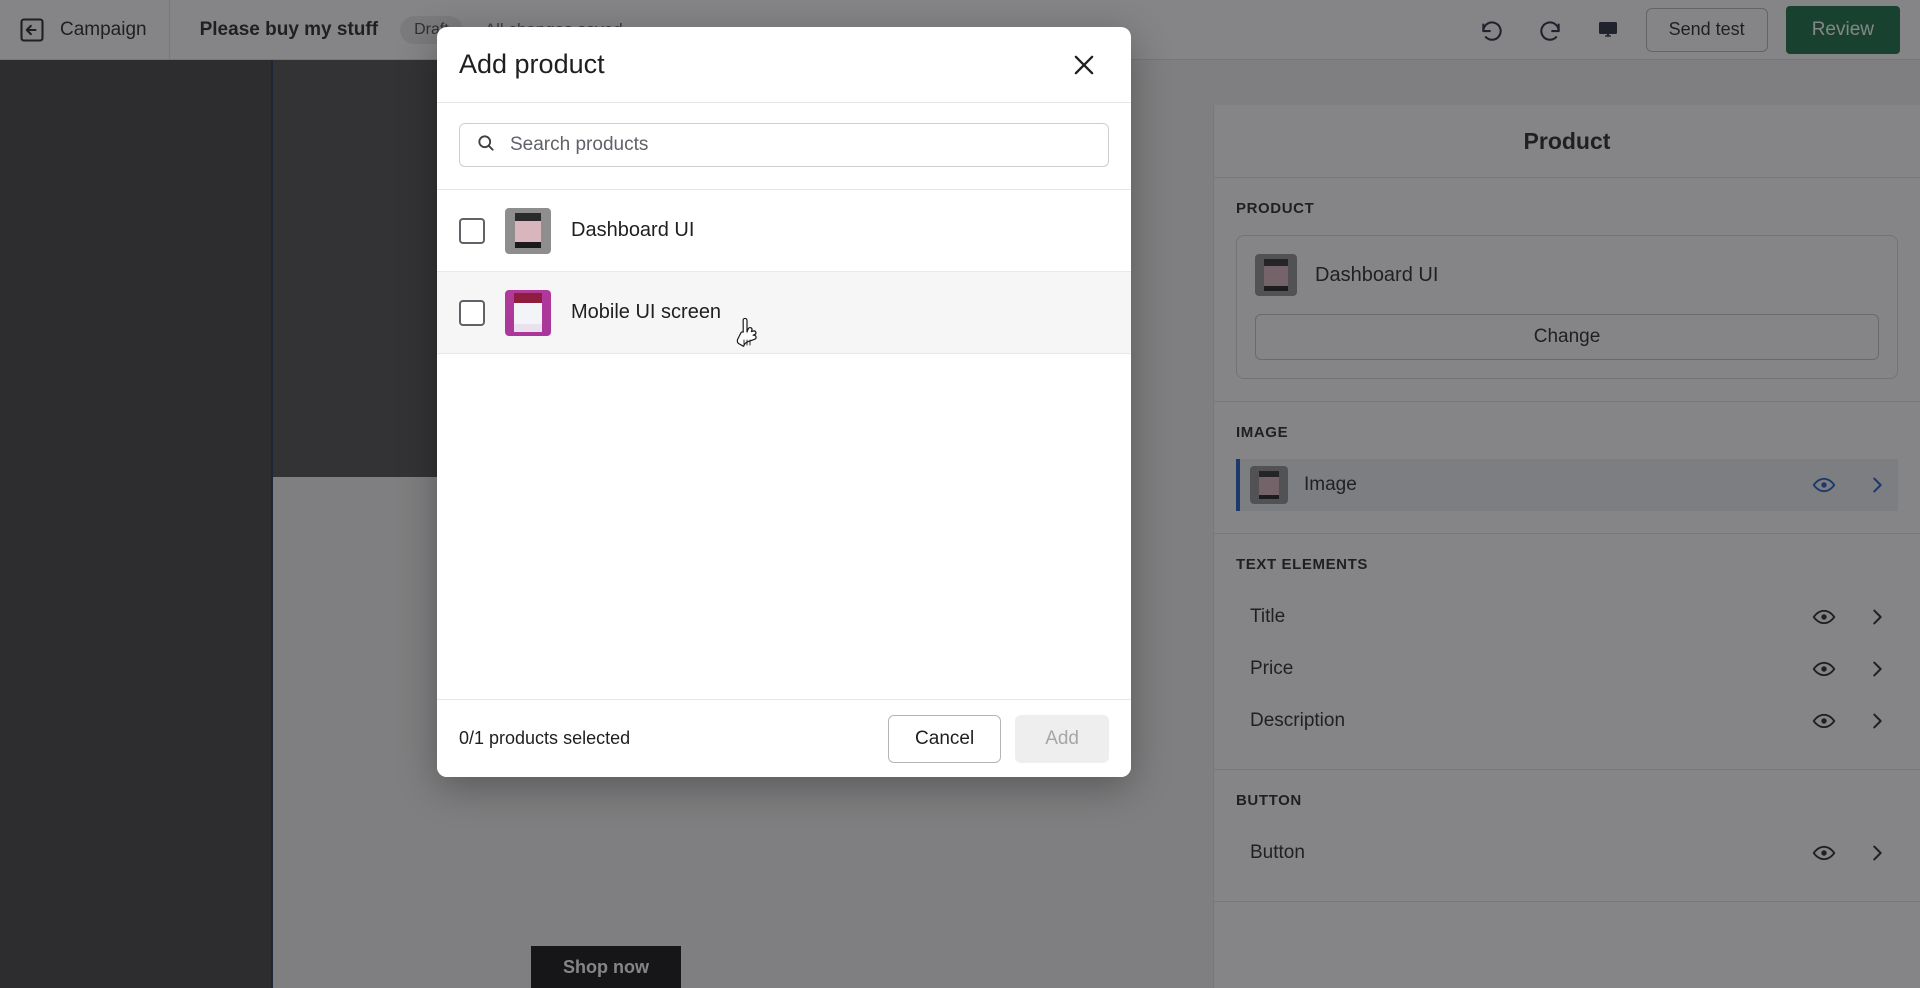 The image size is (1920, 988). I want to click on dialog-search-area, so click(784, 146).